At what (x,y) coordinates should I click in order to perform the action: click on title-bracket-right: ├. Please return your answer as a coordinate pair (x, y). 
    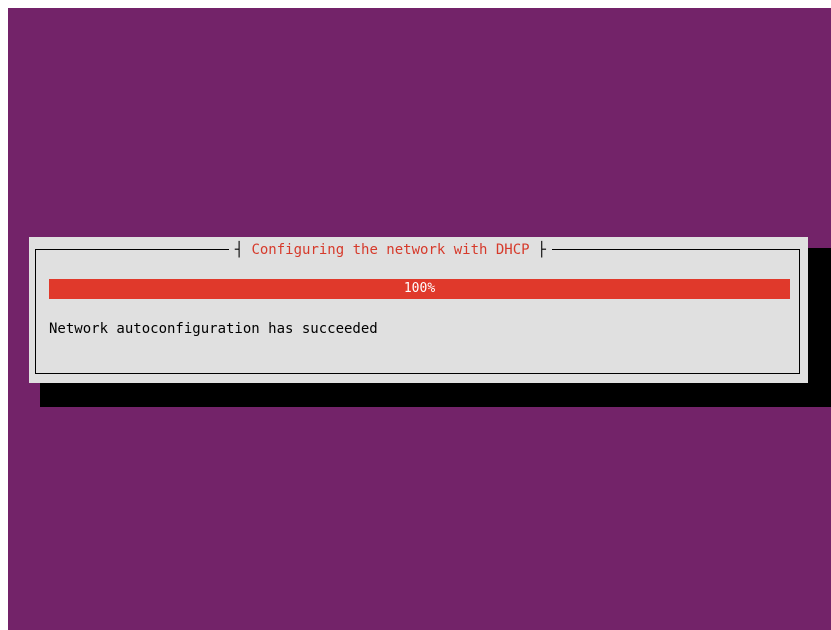
    Looking at the image, I should click on (542, 250).